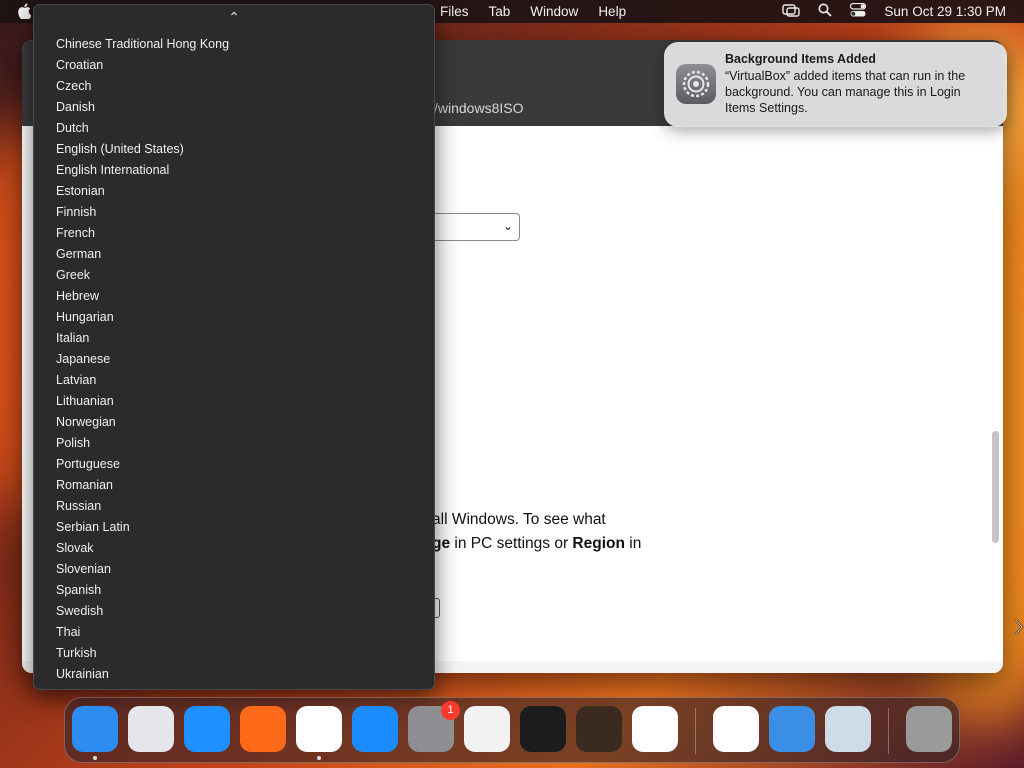 The width and height of the screenshot is (1024, 768). What do you see at coordinates (234, 44) in the screenshot?
I see `language-option: Chinese Traditional Hong Kong` at bounding box center [234, 44].